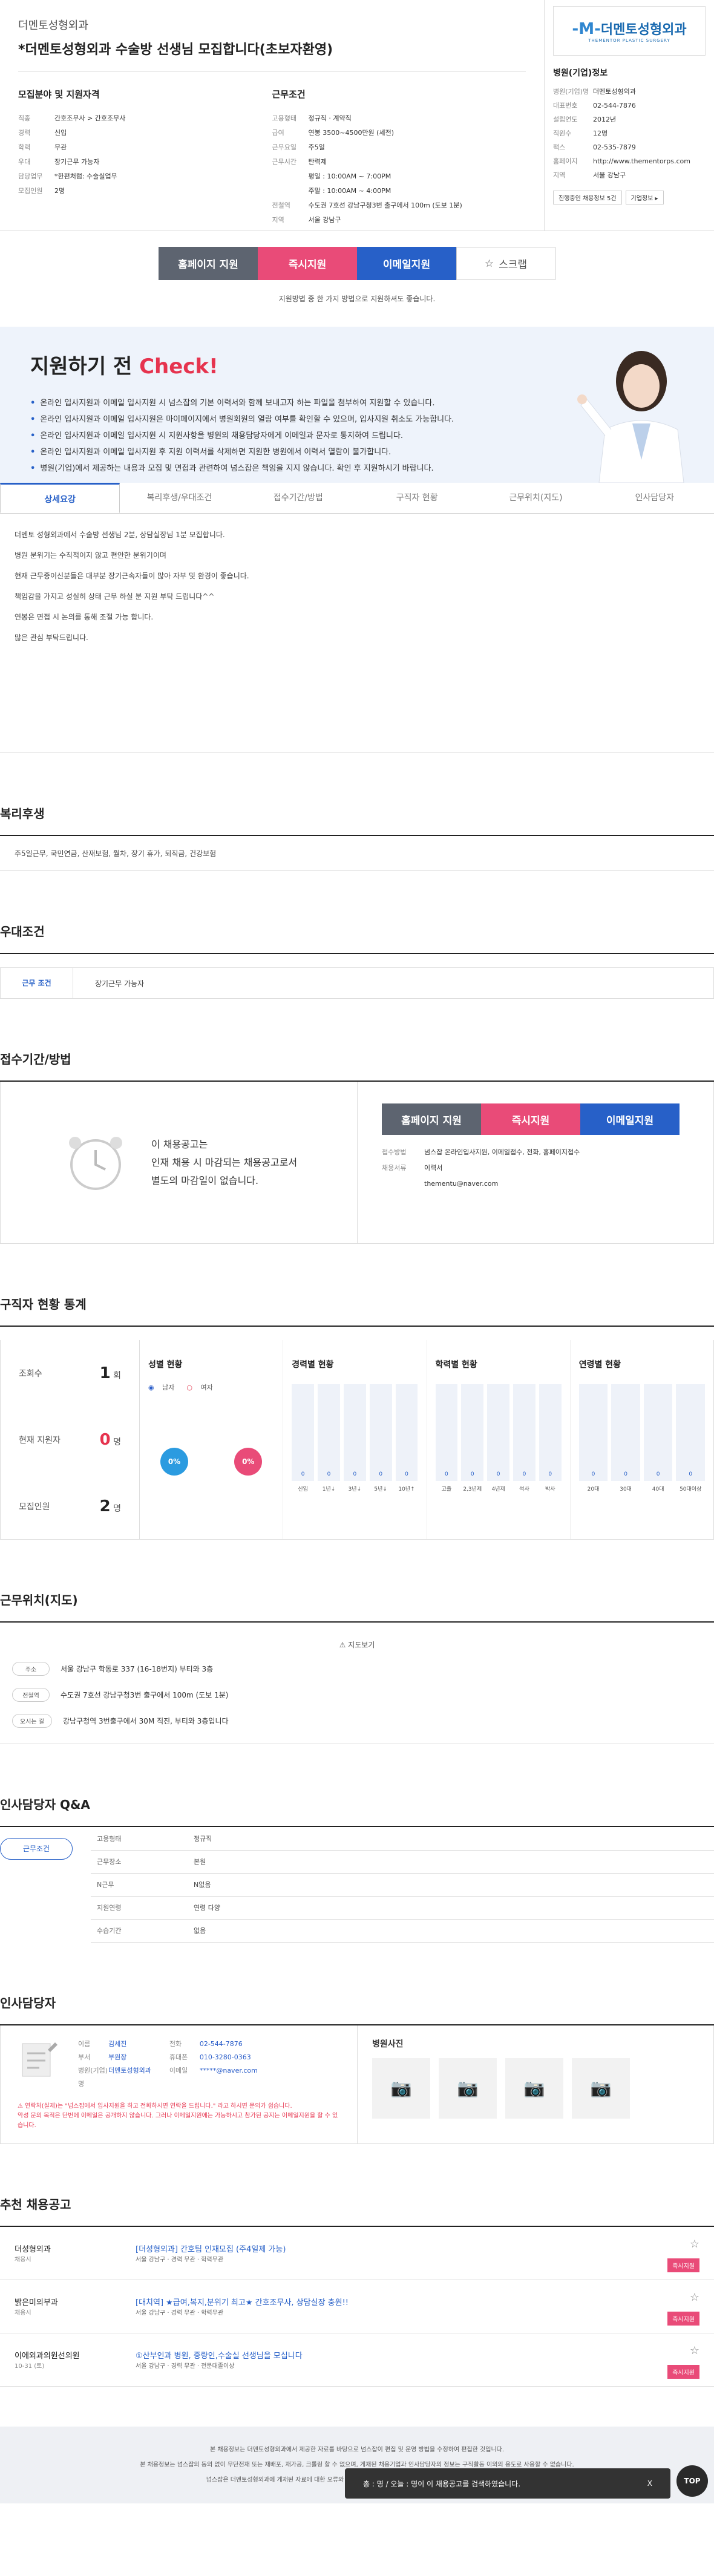 The width and height of the screenshot is (714, 2576). What do you see at coordinates (24, 162) in the screenshot?
I see `qualification-row-label: 우대` at bounding box center [24, 162].